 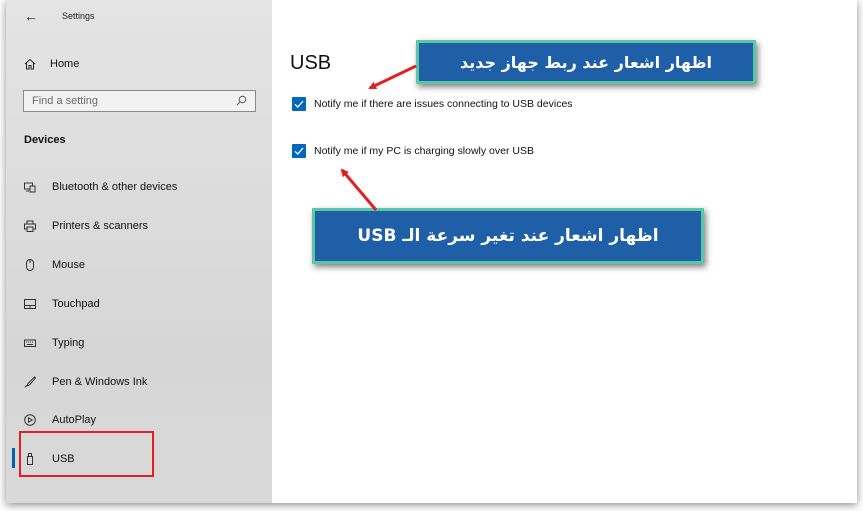 I want to click on search-icon, so click(x=241, y=100).